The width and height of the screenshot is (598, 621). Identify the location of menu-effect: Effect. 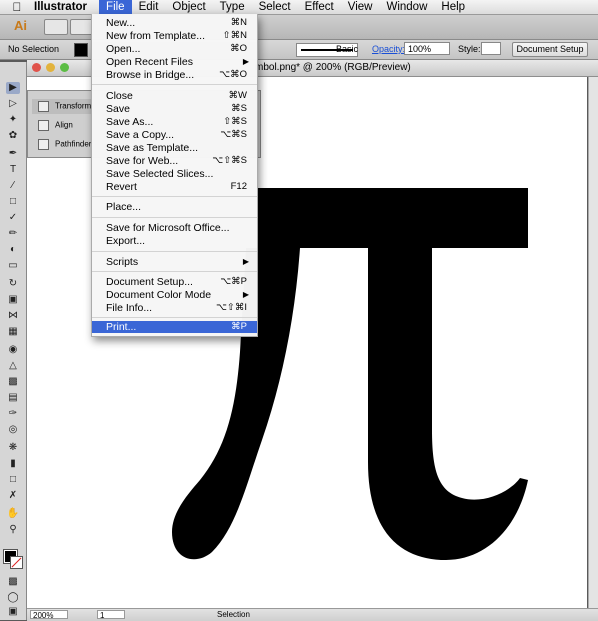
(319, 7).